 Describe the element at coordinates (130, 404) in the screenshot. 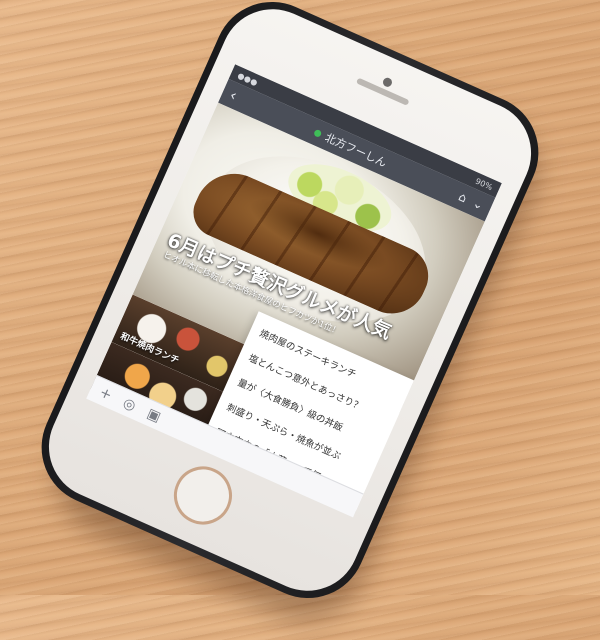

I see `camera-icon: ◎` at that location.